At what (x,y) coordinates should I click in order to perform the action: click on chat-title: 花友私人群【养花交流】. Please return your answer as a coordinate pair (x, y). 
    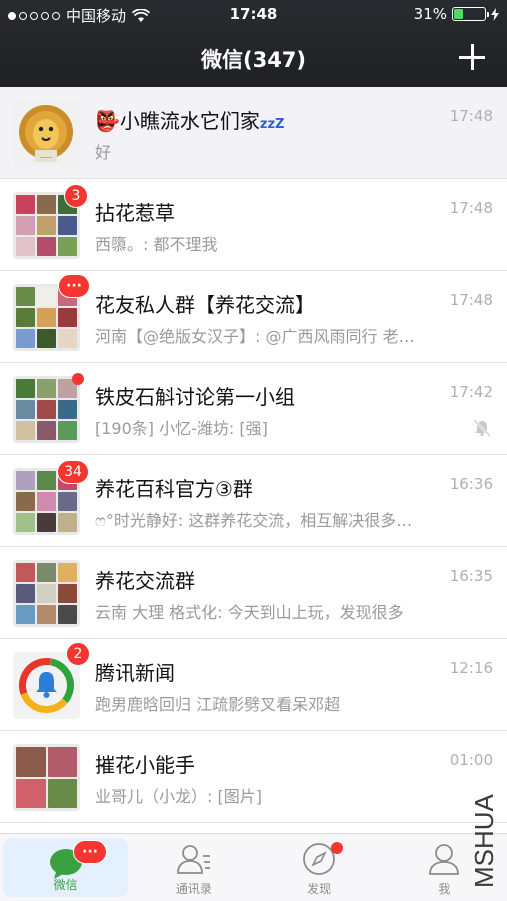
    Looking at the image, I should click on (205, 305).